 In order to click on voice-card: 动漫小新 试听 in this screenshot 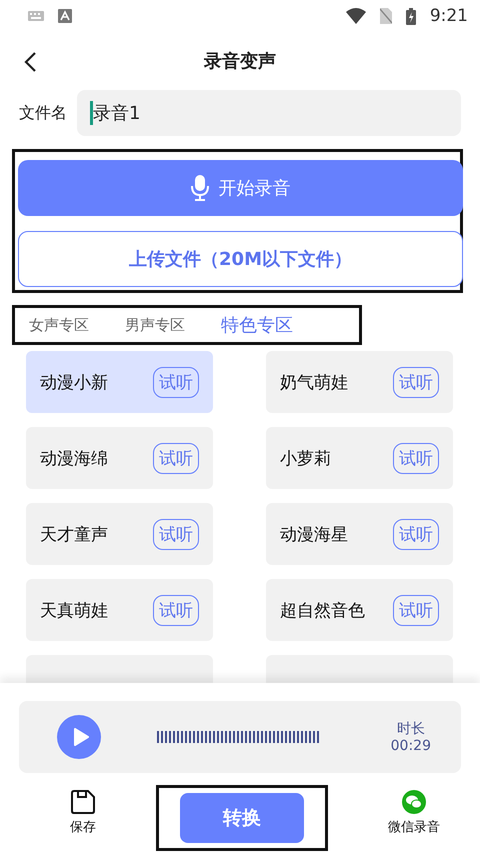, I will do `click(119, 382)`.